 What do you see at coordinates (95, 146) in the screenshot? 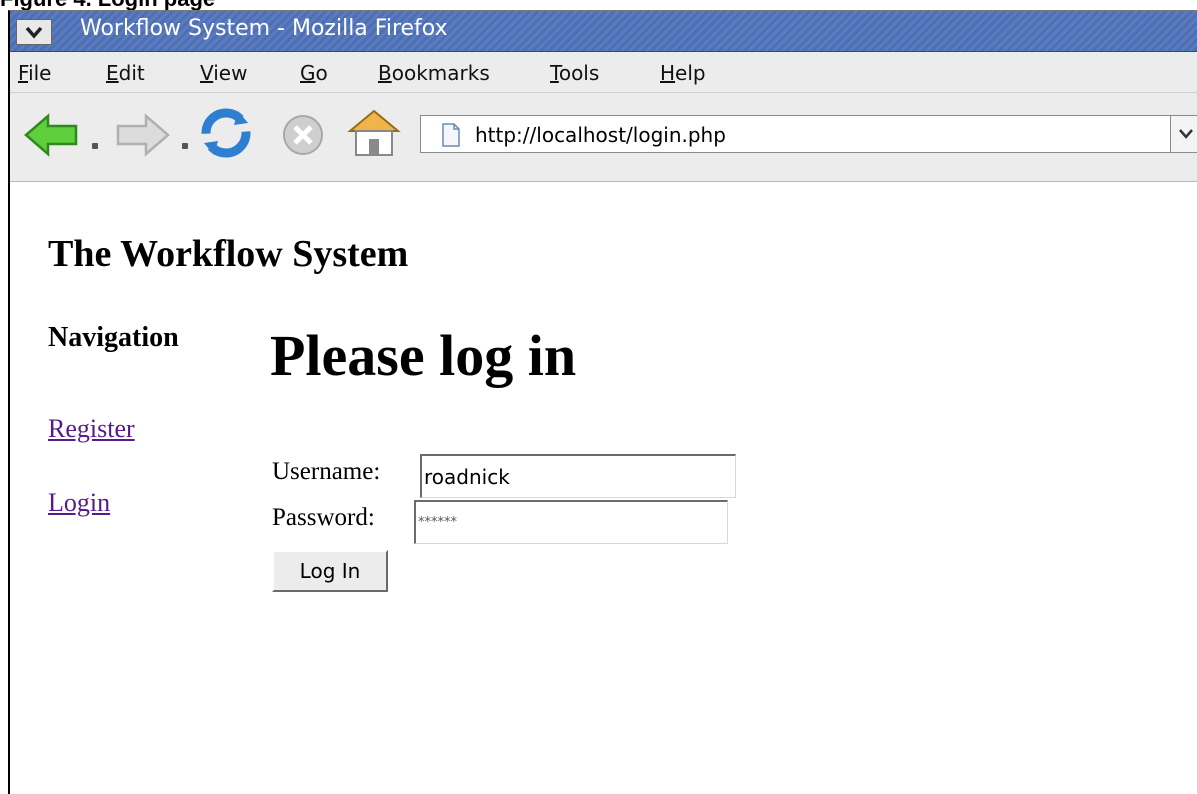
I see `back-history-dropdown` at bounding box center [95, 146].